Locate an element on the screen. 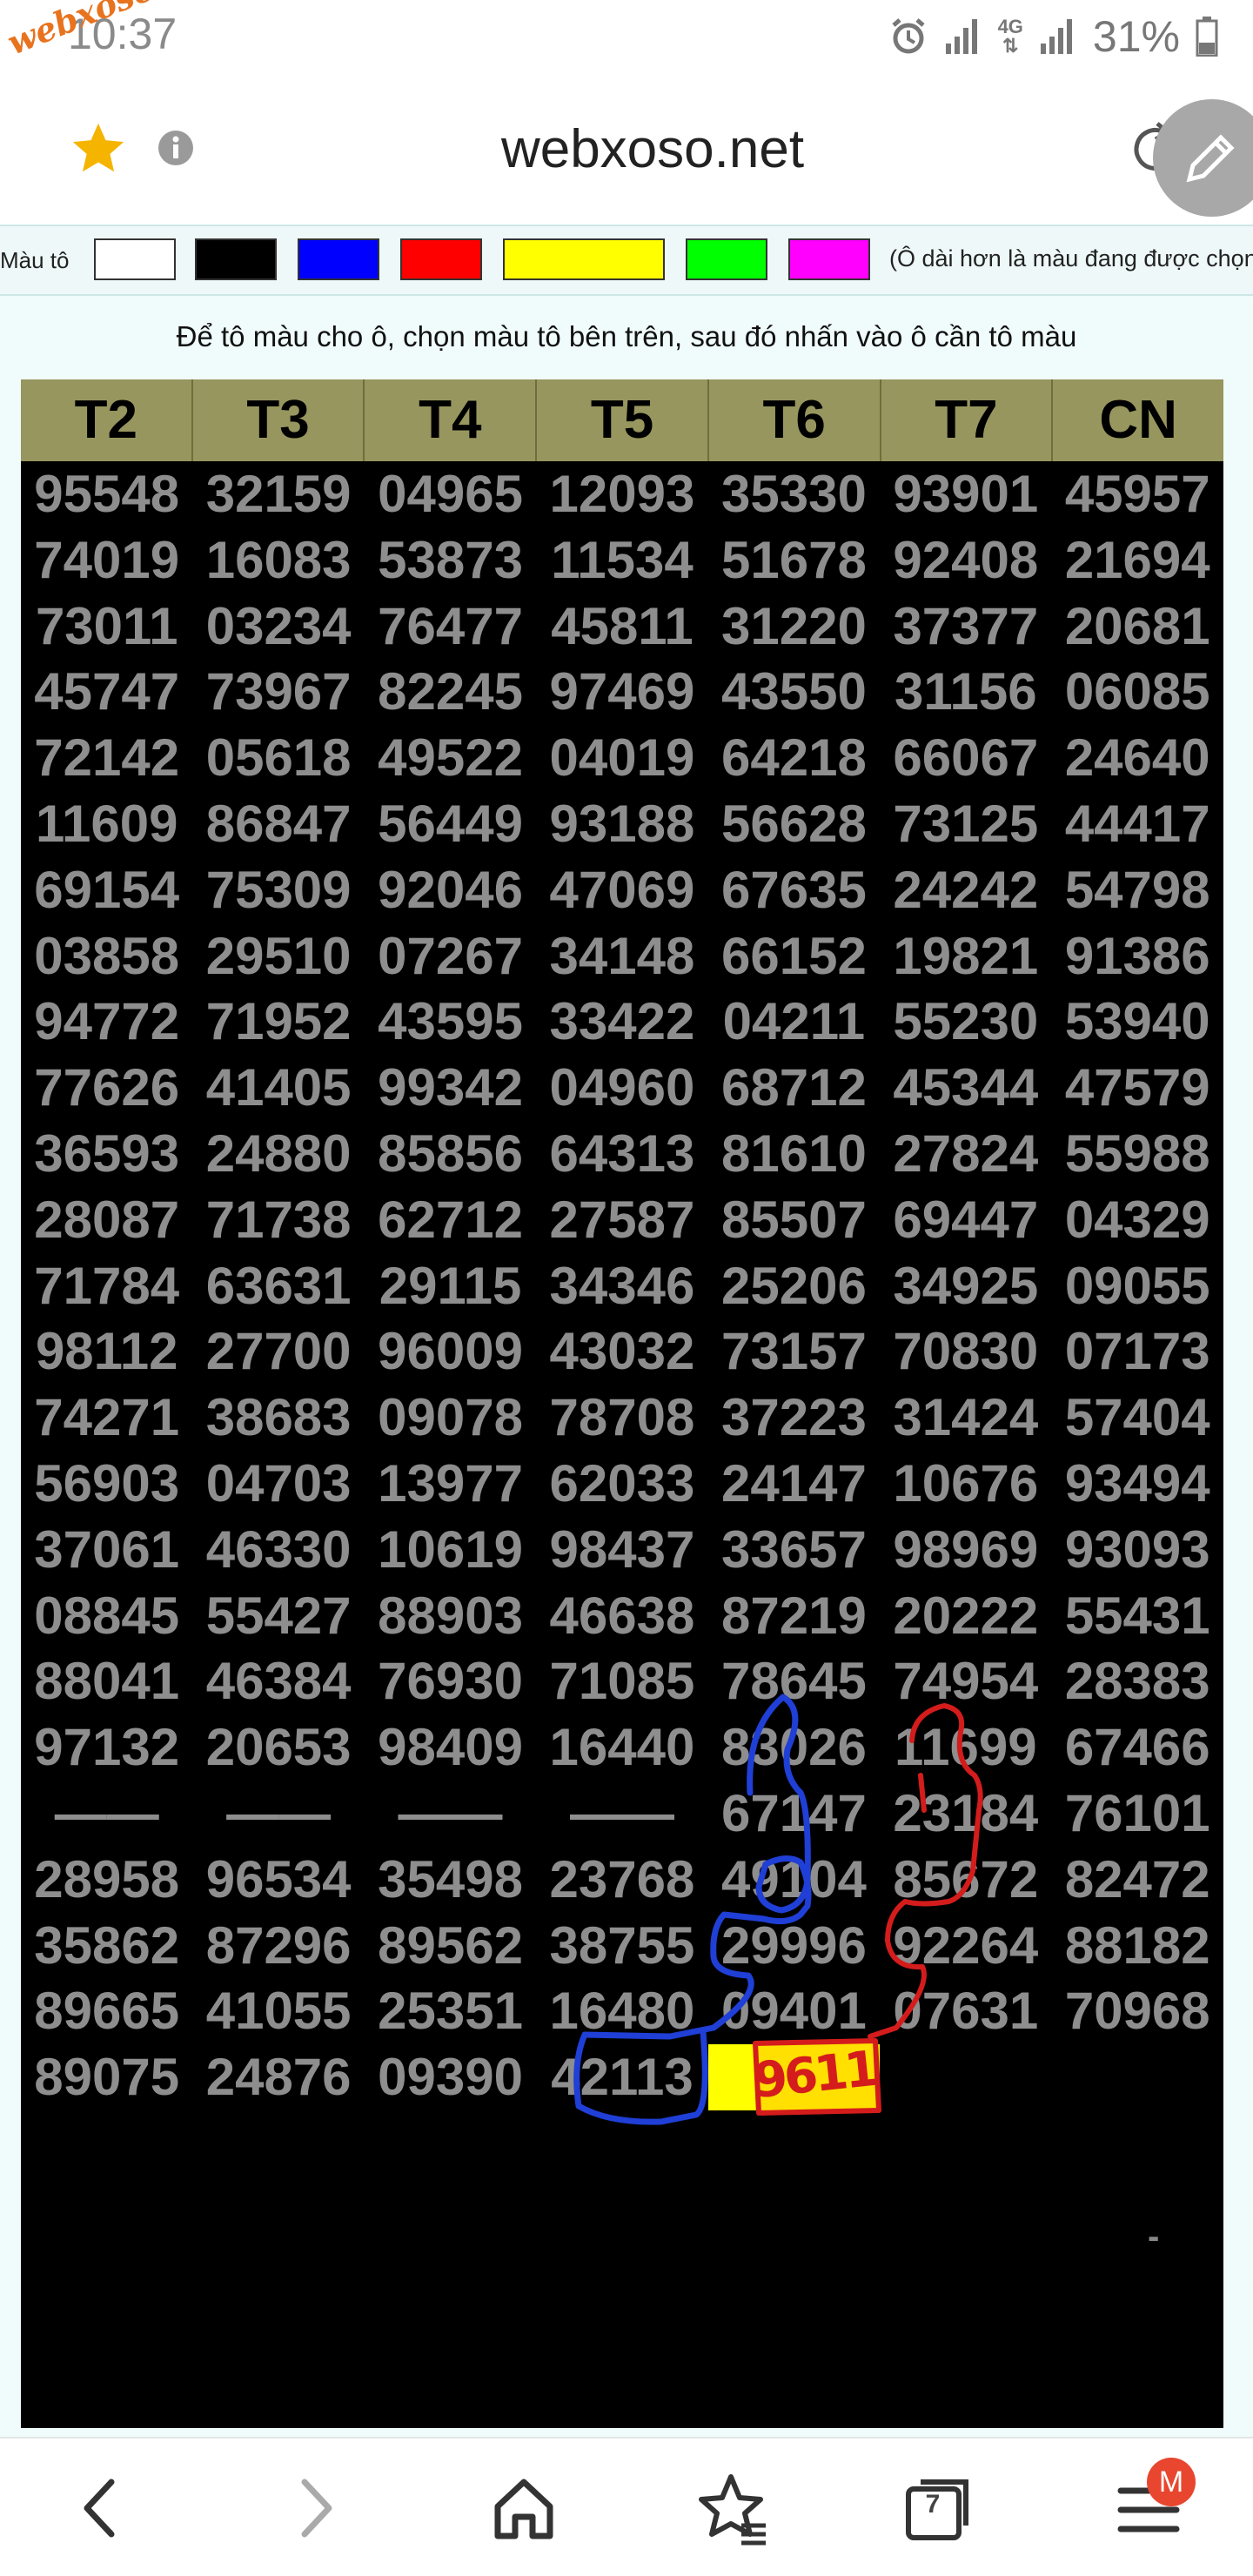 The height and width of the screenshot is (2576, 1253). table-cell: 45344 is located at coordinates (966, 1088).